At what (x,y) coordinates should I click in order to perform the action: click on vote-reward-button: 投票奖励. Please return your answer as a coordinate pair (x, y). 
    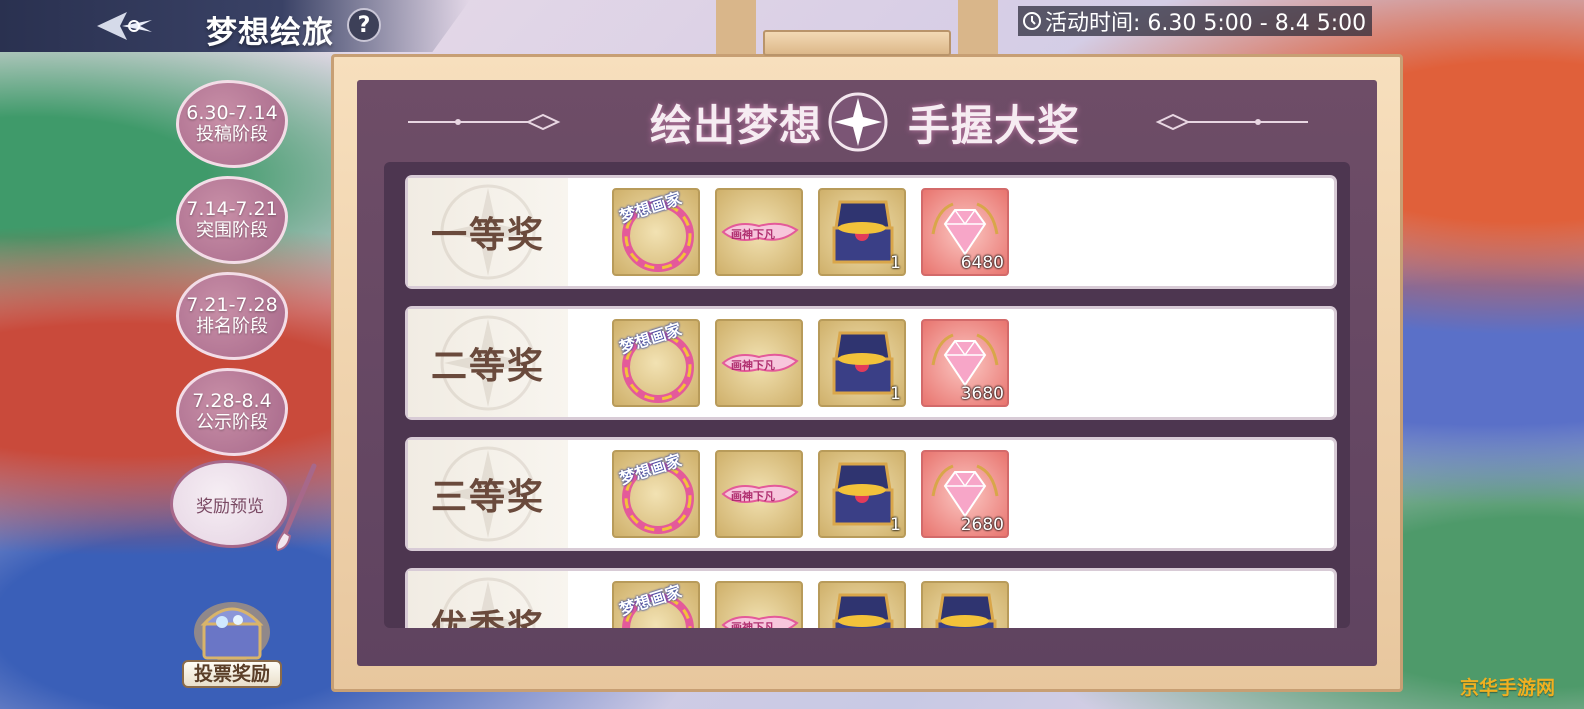
    Looking at the image, I should click on (232, 642).